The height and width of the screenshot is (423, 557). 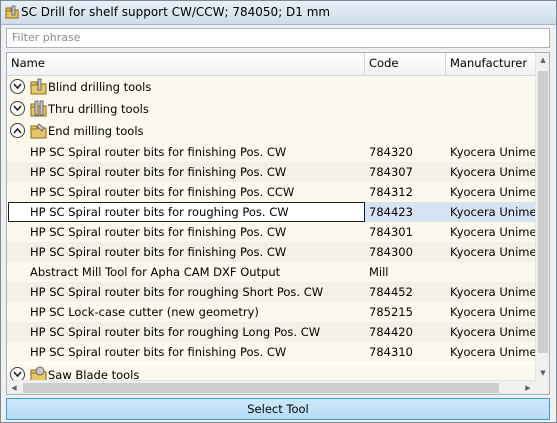 What do you see at coordinates (271, 87) in the screenshot?
I see `group-blind-drilling-tools: Blind drilling tools` at bounding box center [271, 87].